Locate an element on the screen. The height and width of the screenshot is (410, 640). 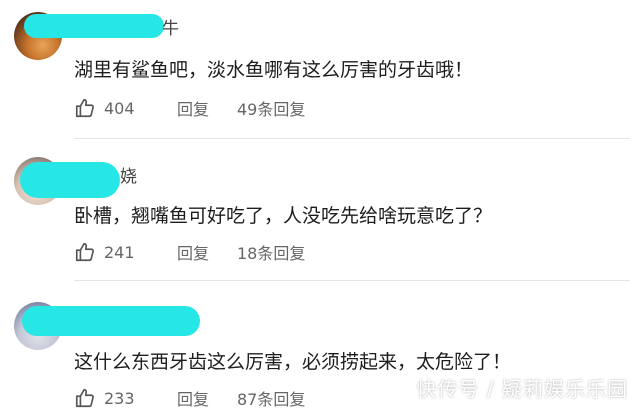
comment-text: 湖里有鲨鱼吧，淡水鱼哪有这么厉害的牙齿哦！ is located at coordinates (274, 70).